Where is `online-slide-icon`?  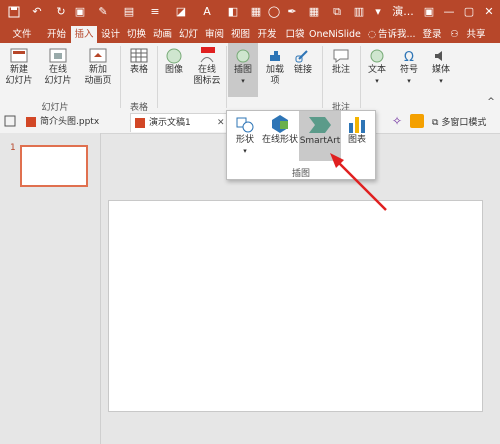 online-slide-icon is located at coordinates (58, 55).